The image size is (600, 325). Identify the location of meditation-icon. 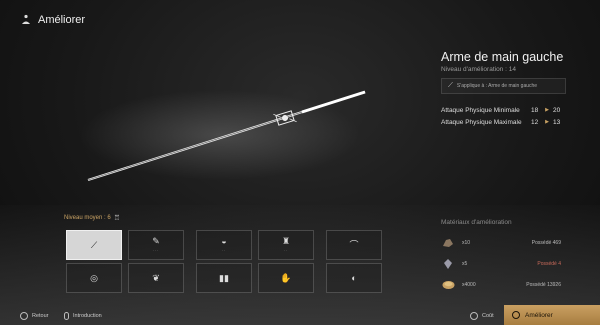
(26, 19).